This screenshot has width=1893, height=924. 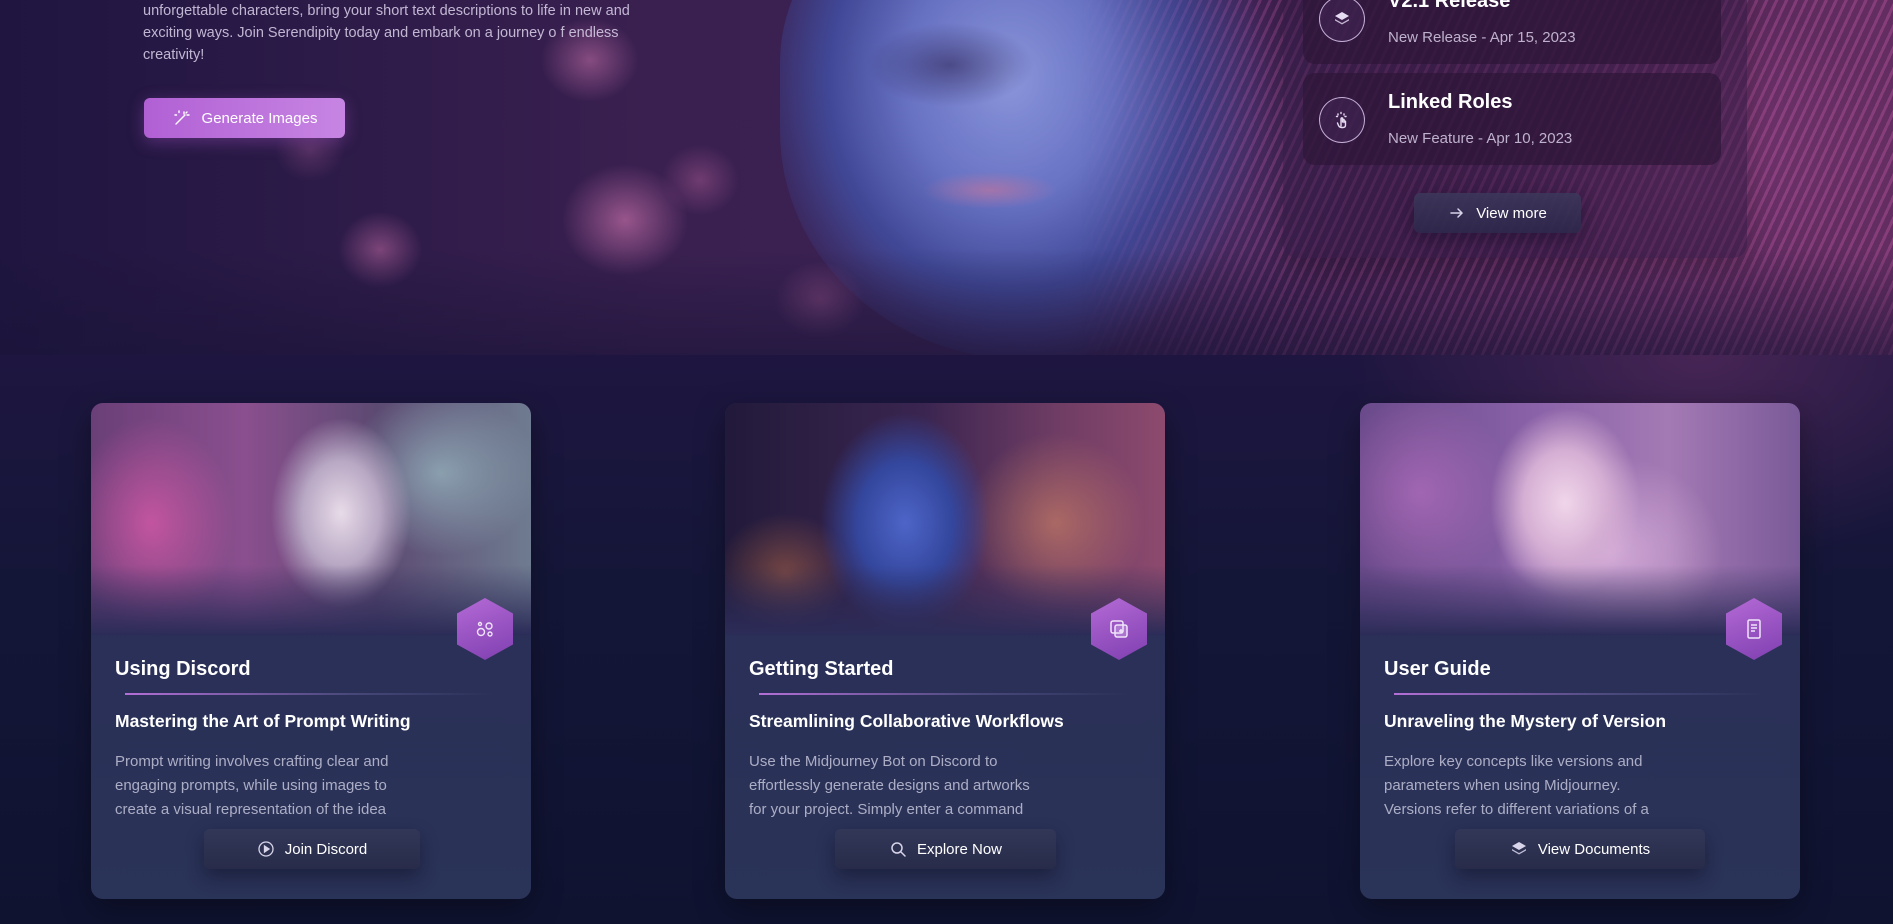 What do you see at coordinates (1457, 213) in the screenshot?
I see `arrow-right-icon` at bounding box center [1457, 213].